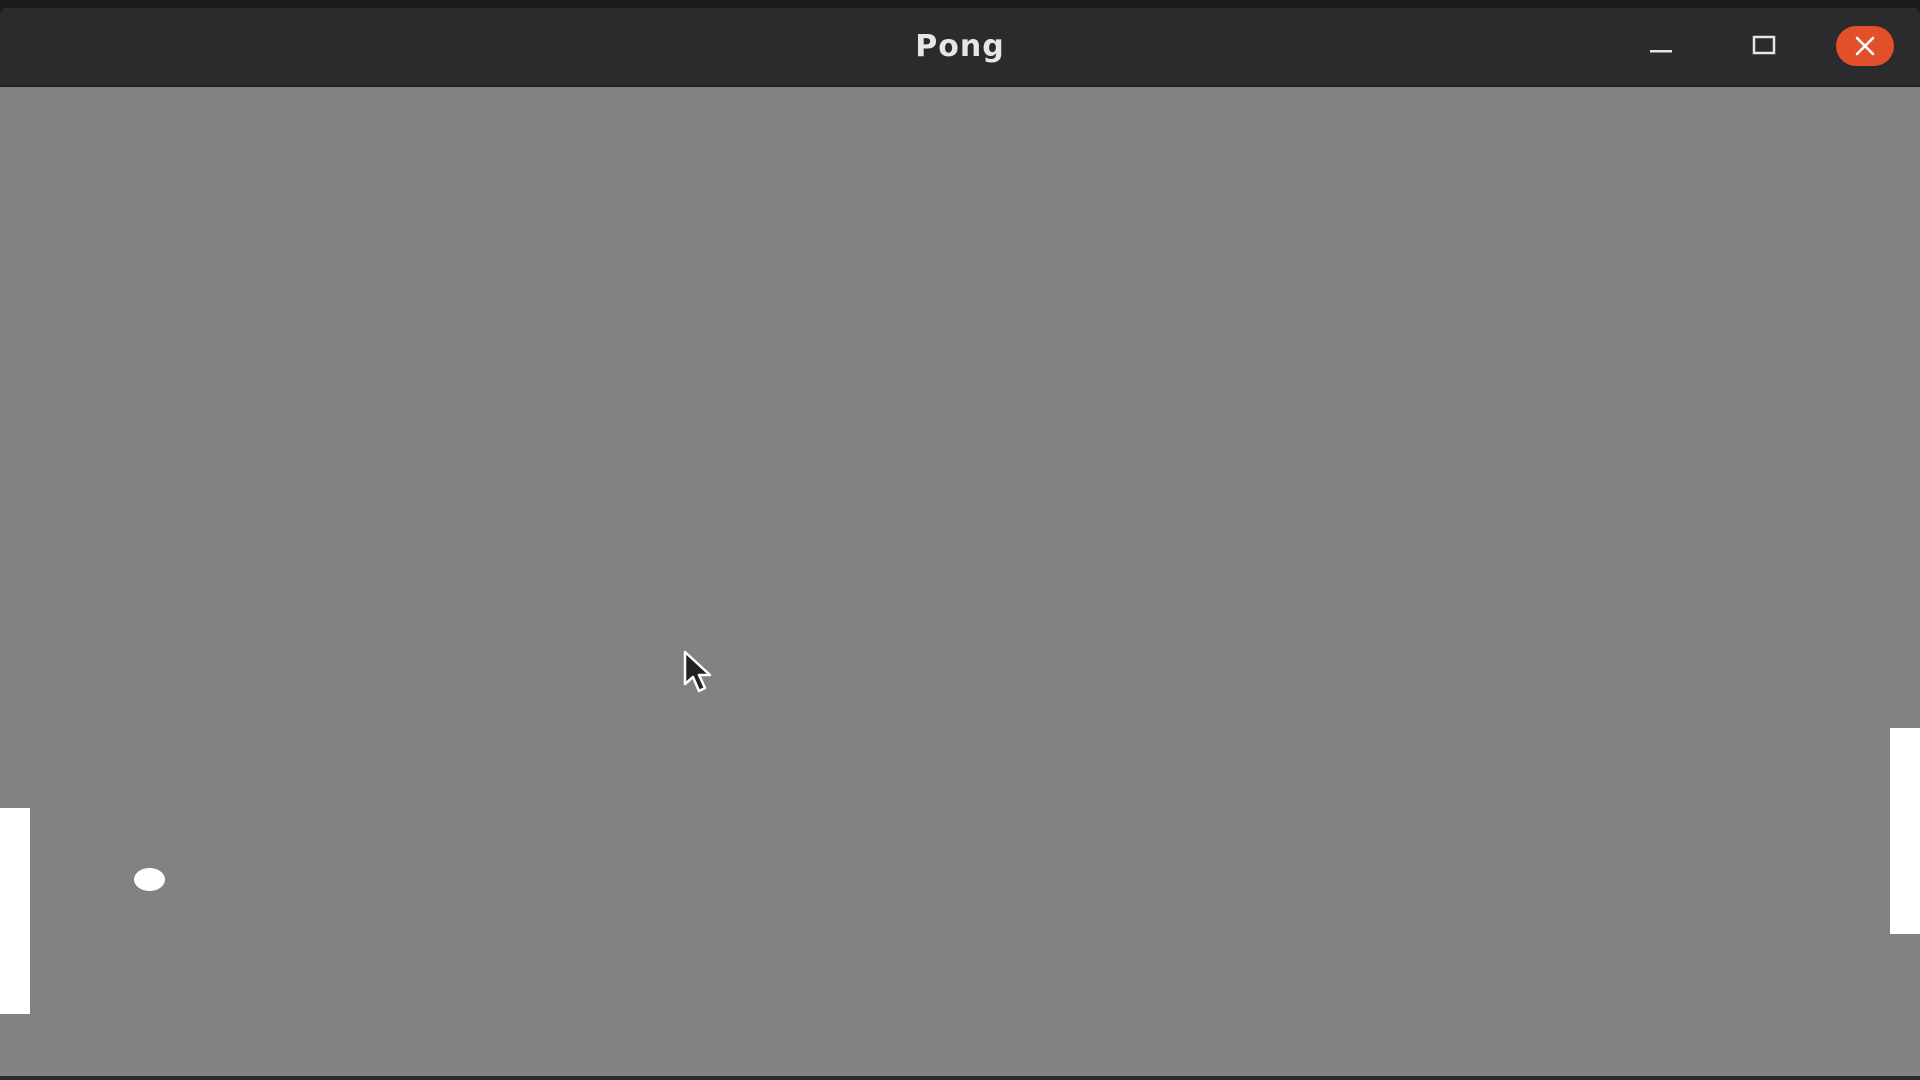  I want to click on title-bar: Pong, so click(960, 47).